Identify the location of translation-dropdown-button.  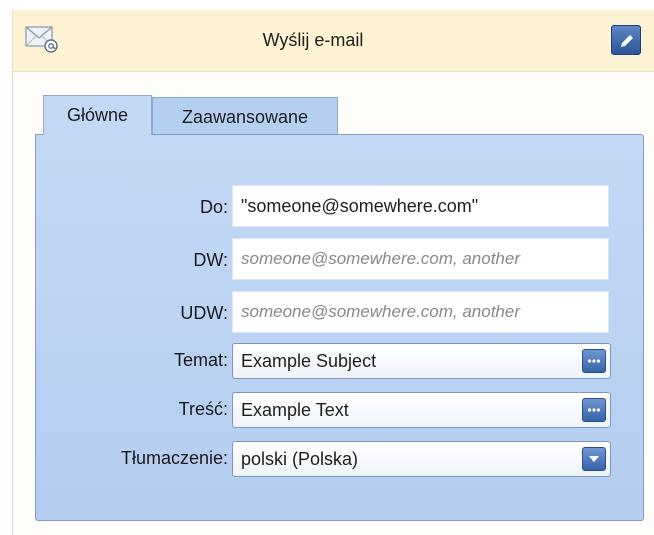
(594, 459).